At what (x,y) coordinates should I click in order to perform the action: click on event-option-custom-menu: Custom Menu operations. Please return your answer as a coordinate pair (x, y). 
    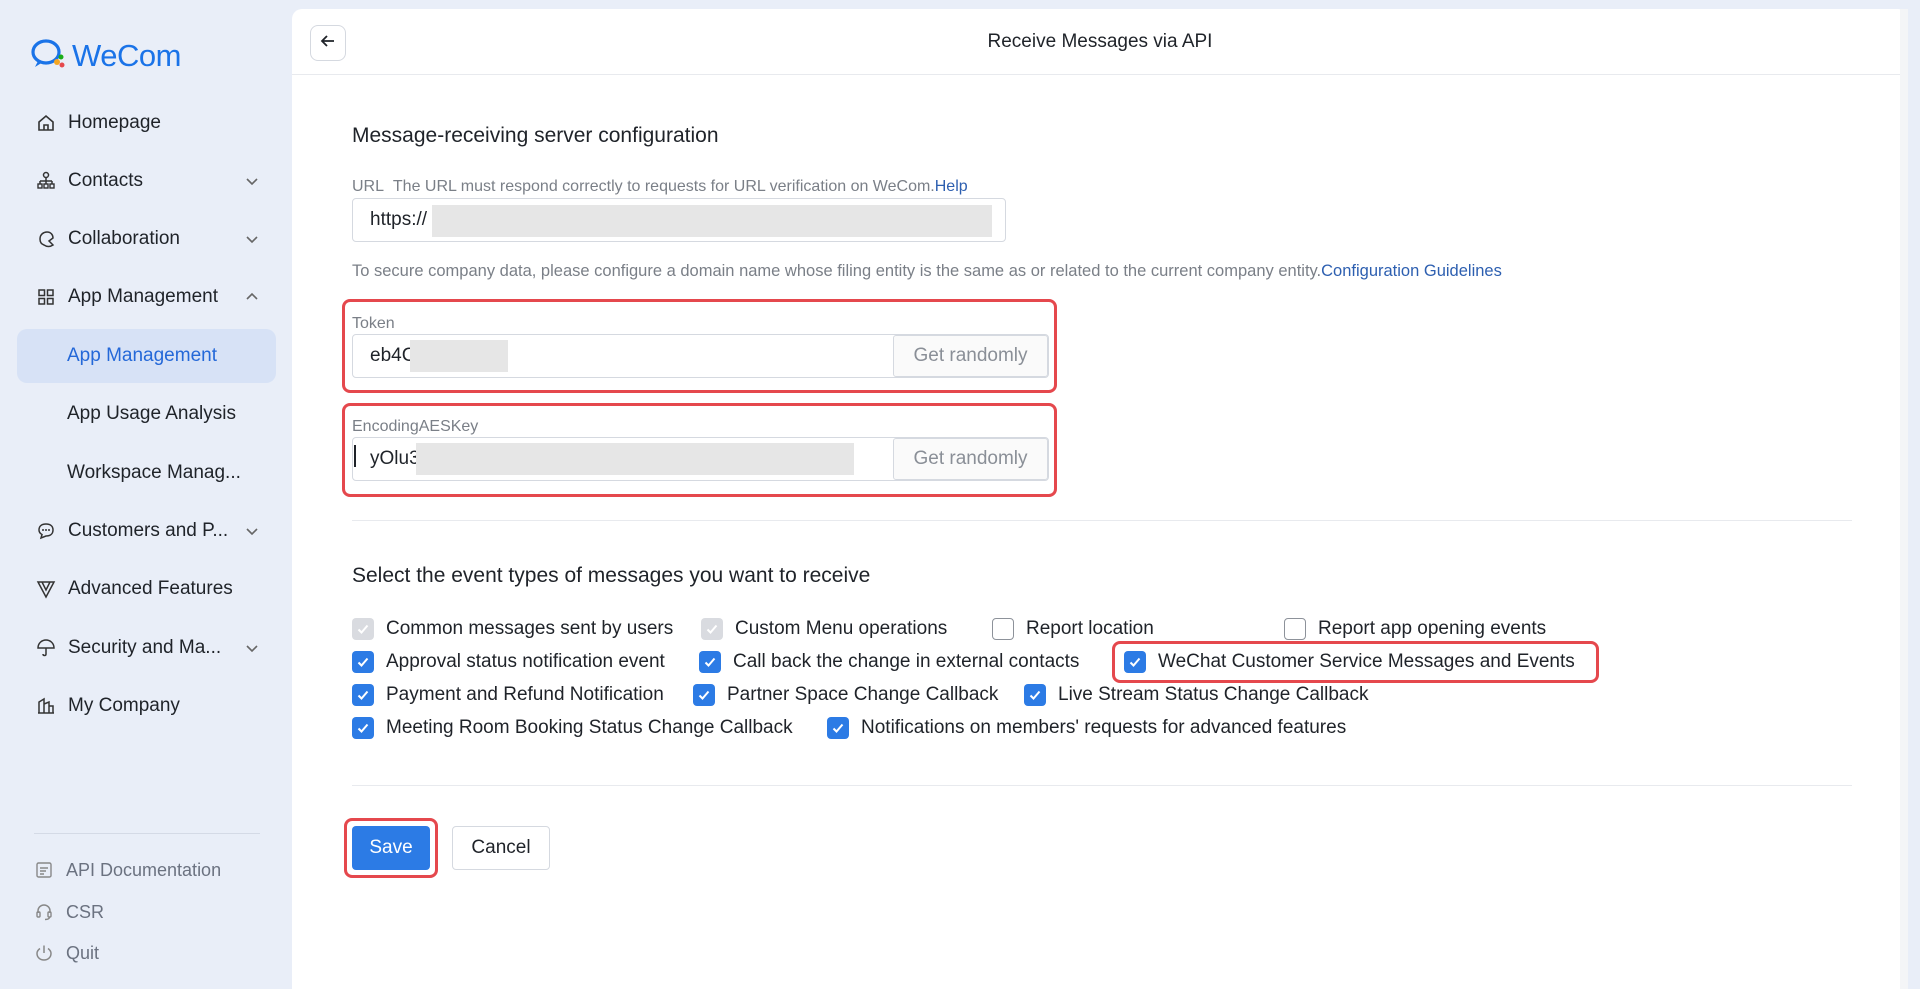
    Looking at the image, I should click on (824, 629).